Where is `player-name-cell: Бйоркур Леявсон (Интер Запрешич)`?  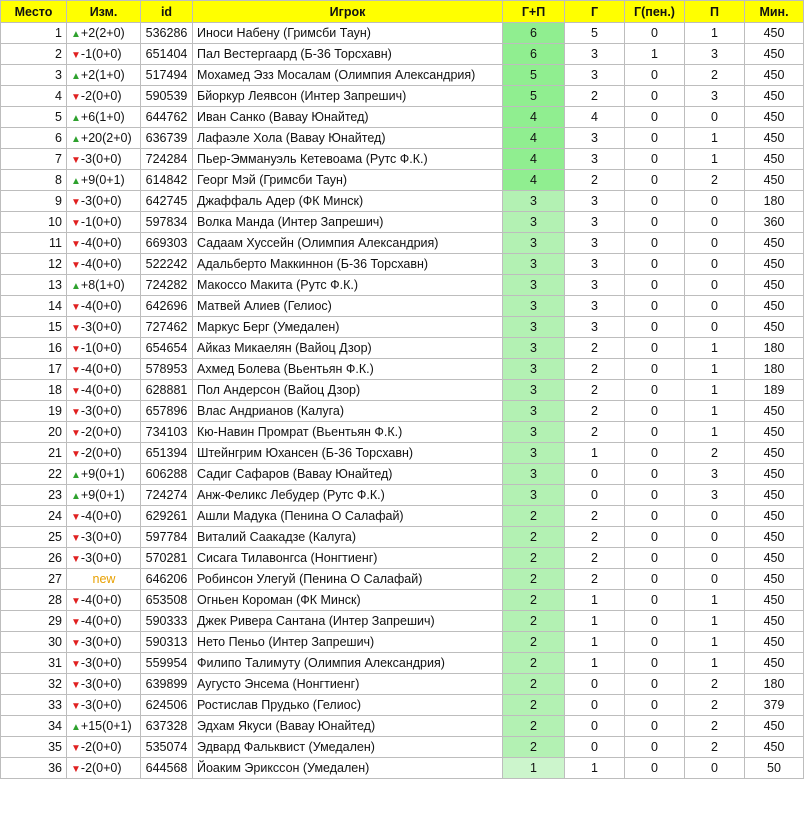
player-name-cell: Бйоркур Леявсон (Интер Запрешич) is located at coordinates (347, 96).